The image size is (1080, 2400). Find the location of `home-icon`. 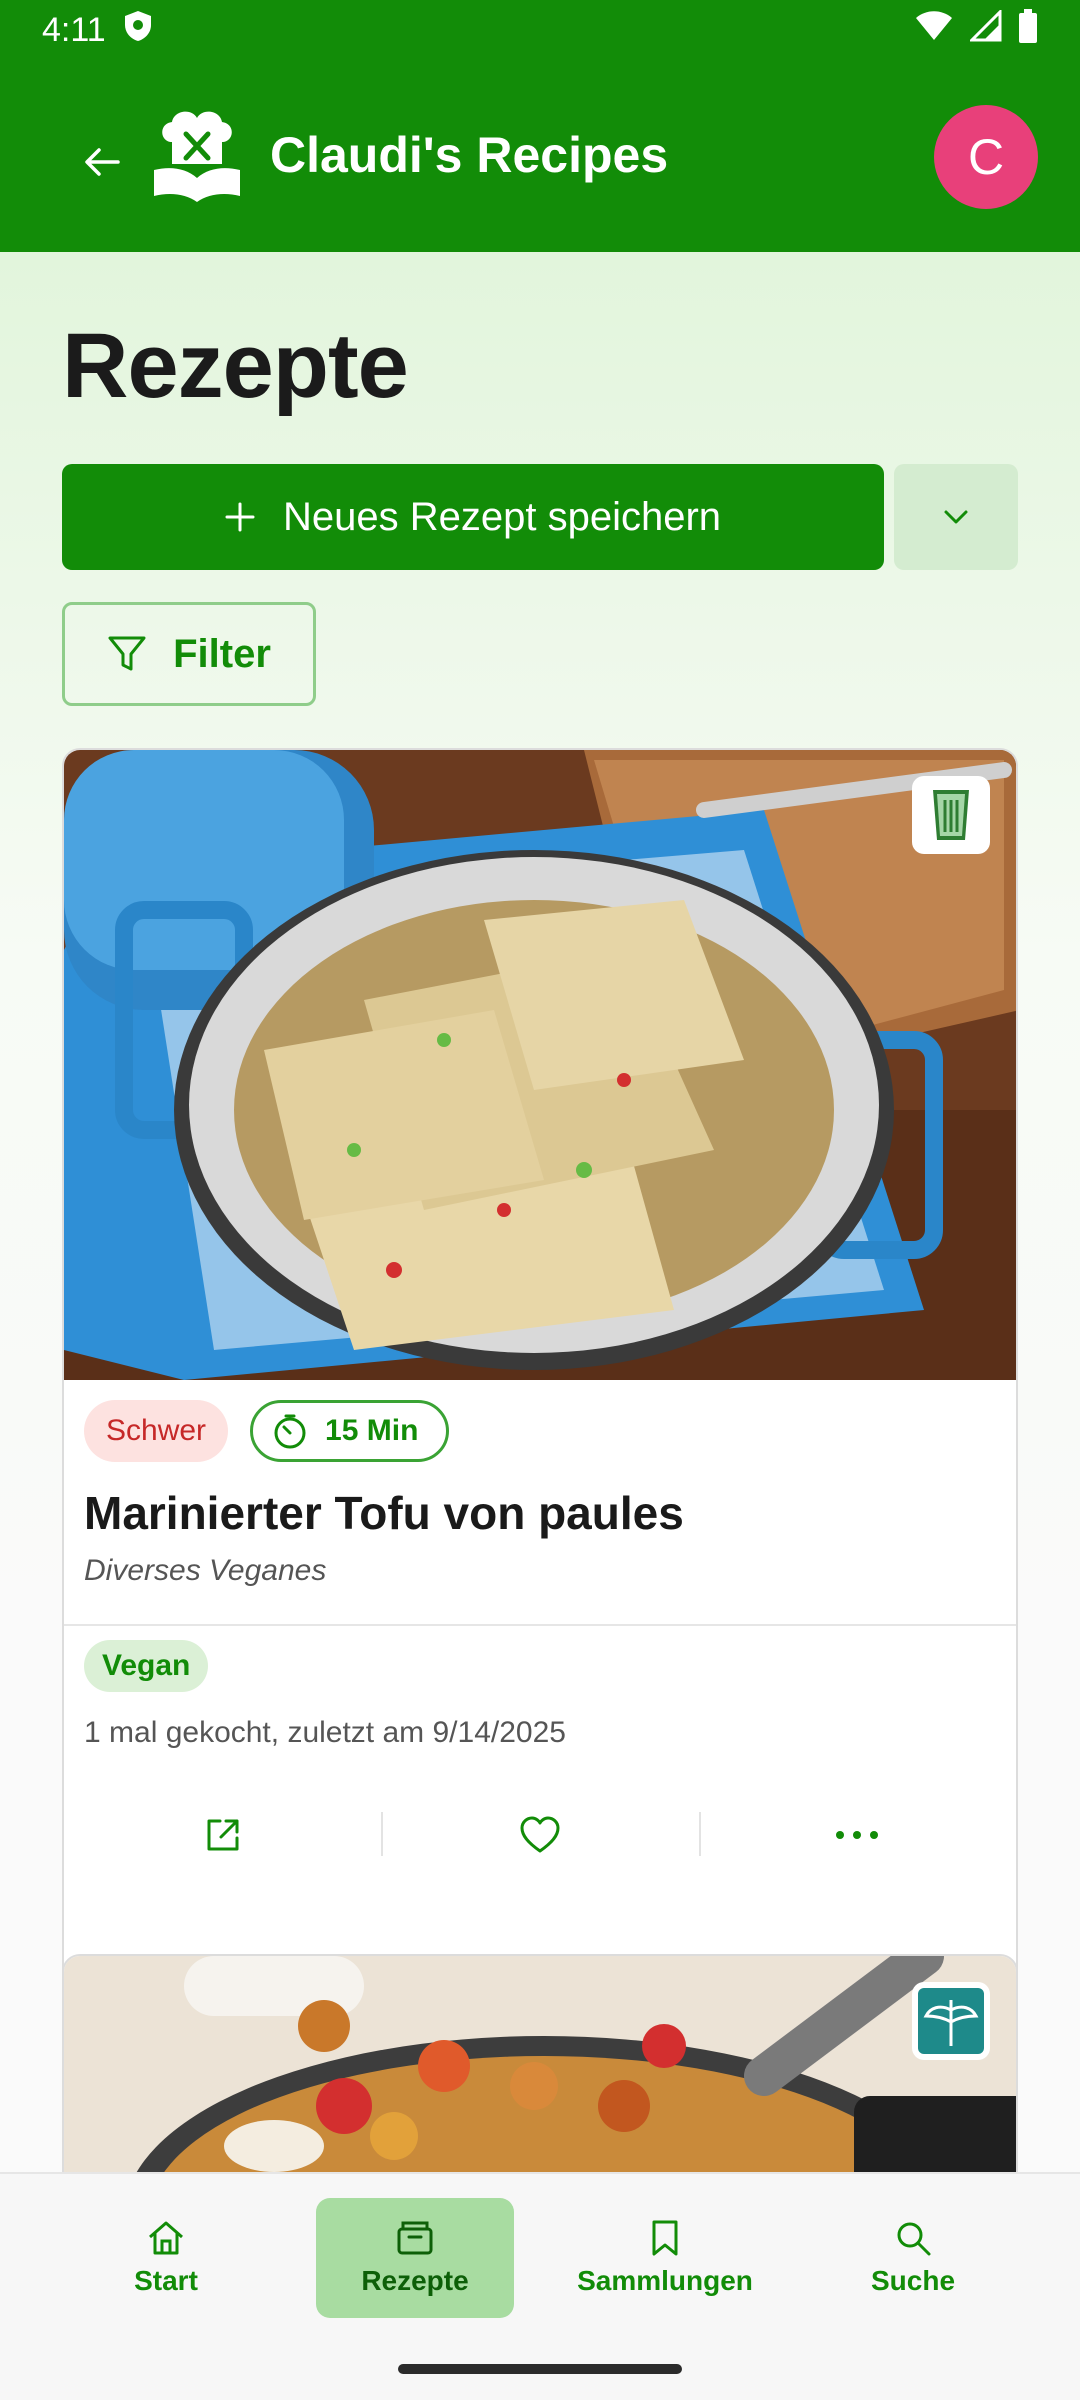

home-icon is located at coordinates (166, 2238).